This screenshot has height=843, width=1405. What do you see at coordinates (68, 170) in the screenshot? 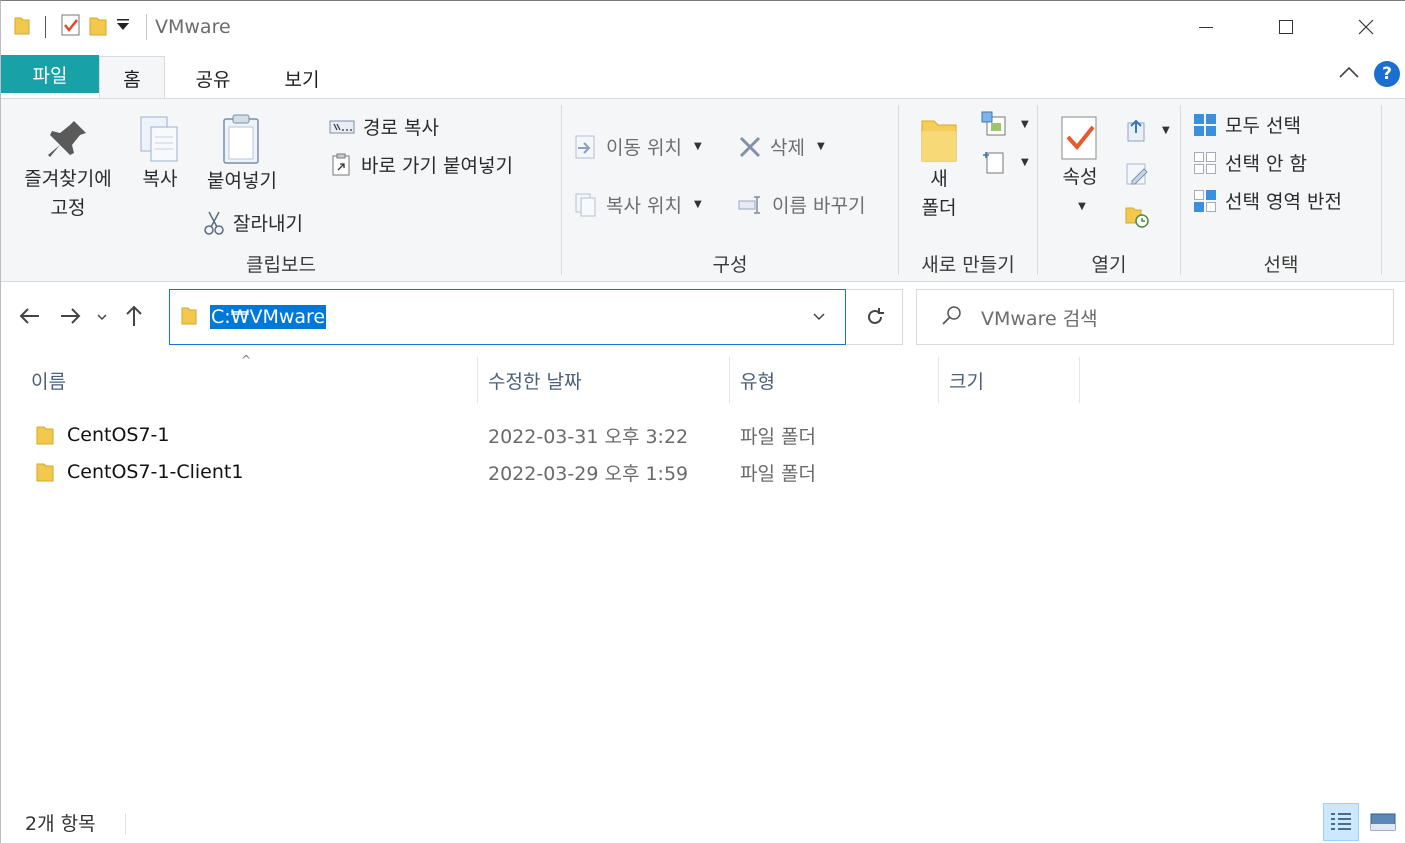
I see `pin-to-quick-access-button: 즐겨찾기에 고정` at bounding box center [68, 170].